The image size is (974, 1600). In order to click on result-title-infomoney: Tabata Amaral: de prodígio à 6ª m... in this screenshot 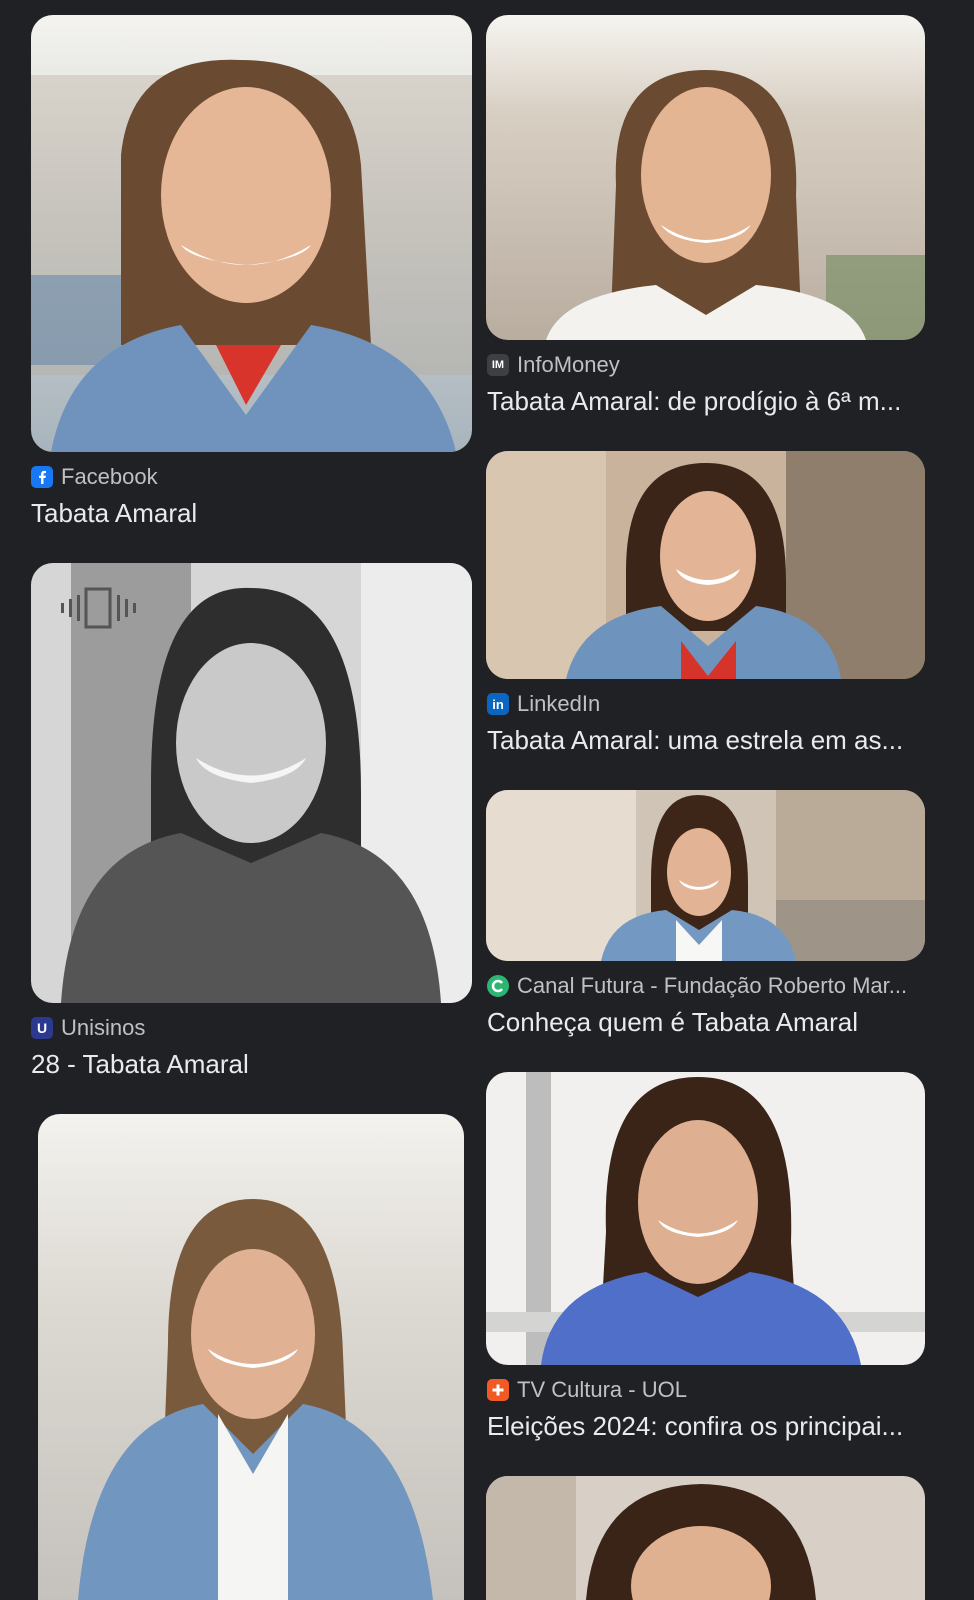, I will do `click(706, 401)`.